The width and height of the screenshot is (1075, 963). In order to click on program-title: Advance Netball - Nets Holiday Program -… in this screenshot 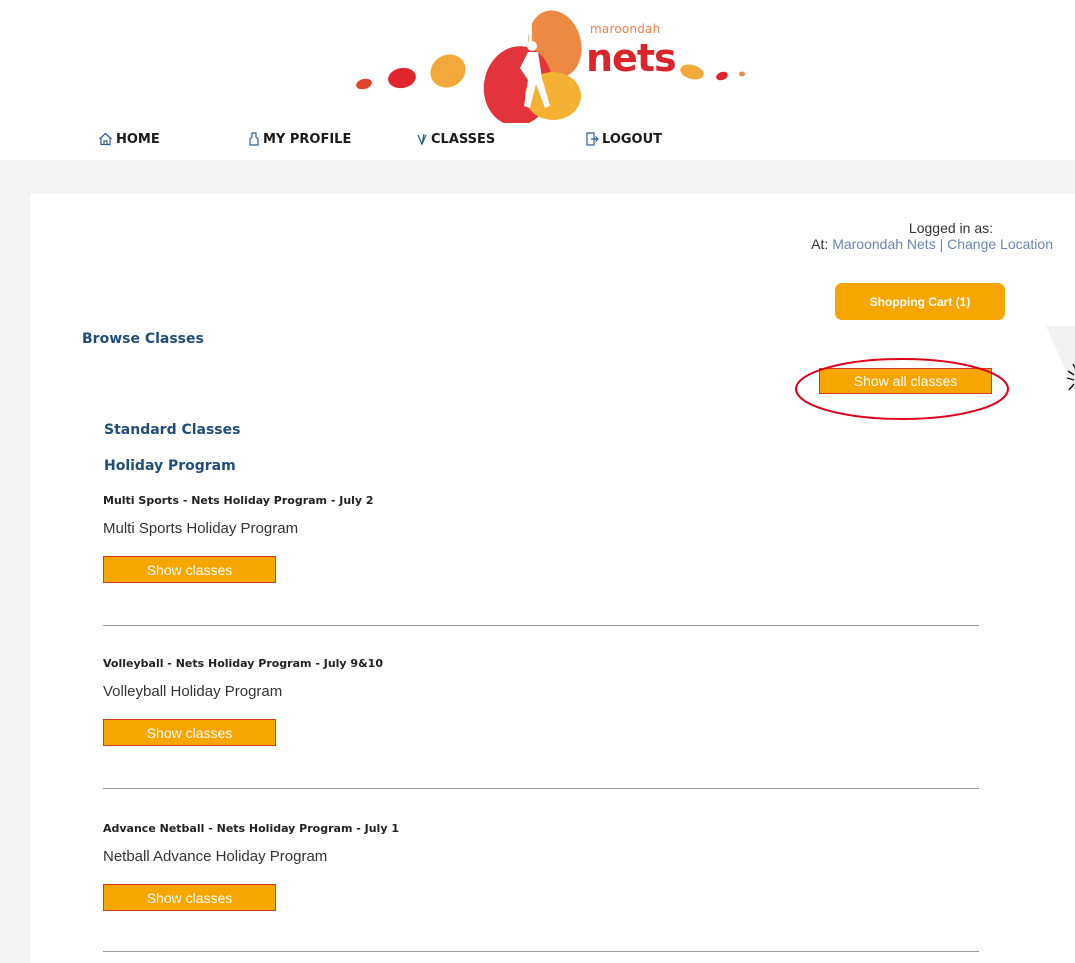, I will do `click(251, 828)`.